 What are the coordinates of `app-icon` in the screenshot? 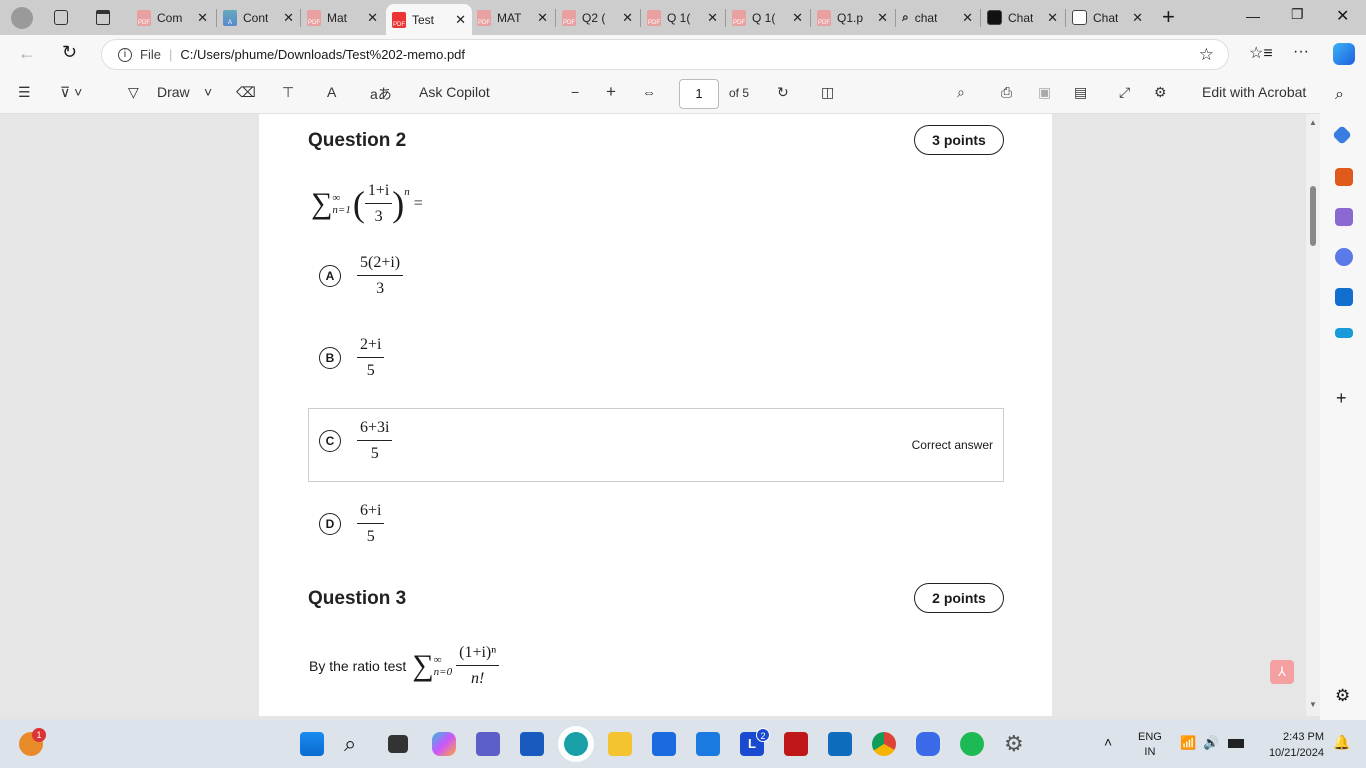 It's located at (928, 744).